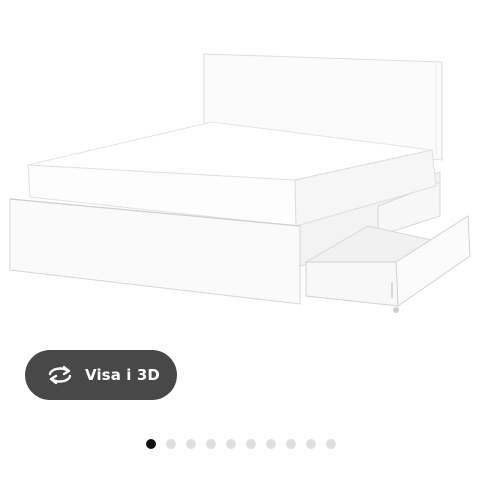  What do you see at coordinates (396, 310) in the screenshot?
I see `drawer-castor-wheel` at bounding box center [396, 310].